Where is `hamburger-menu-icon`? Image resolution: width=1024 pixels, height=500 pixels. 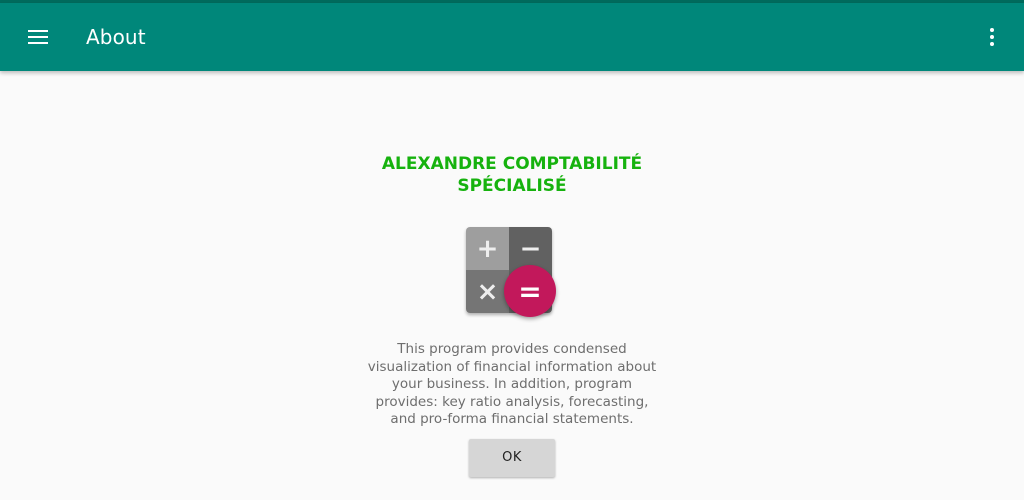 hamburger-menu-icon is located at coordinates (38, 37).